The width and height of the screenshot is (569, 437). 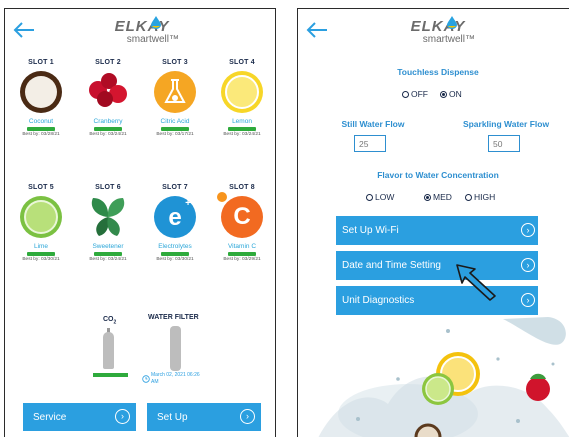 I want to click on option-label: ON, so click(x=455, y=94).